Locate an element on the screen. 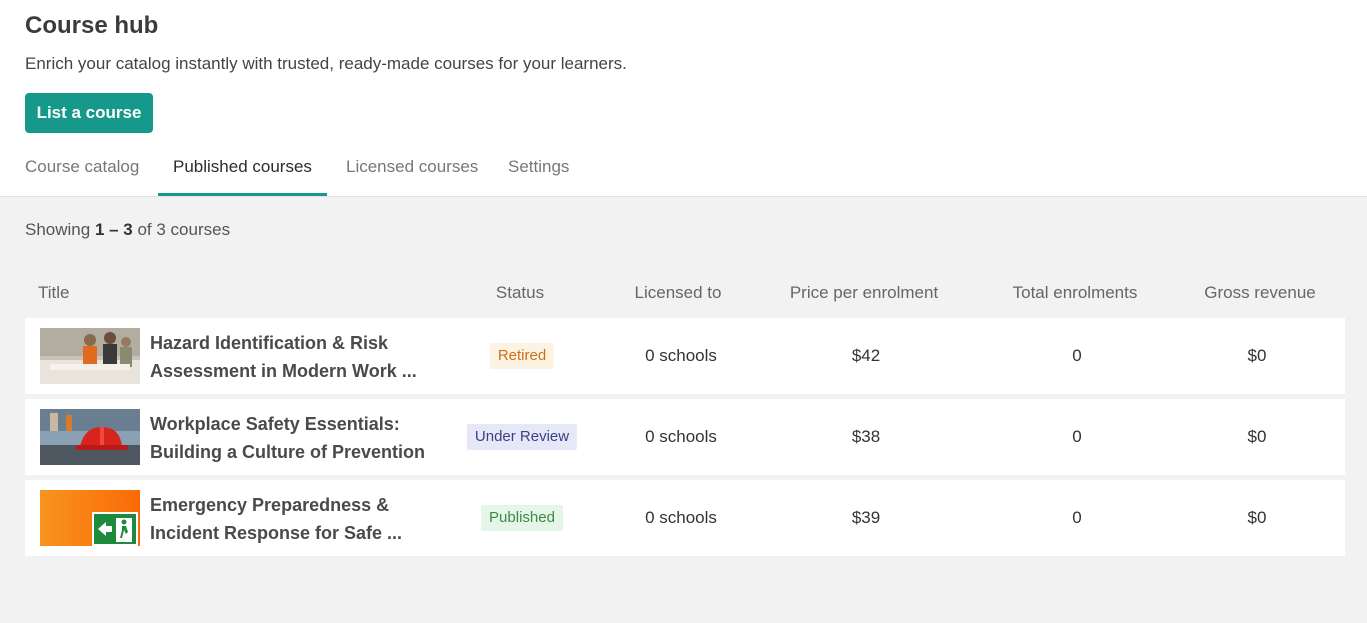  price-value: $42 is located at coordinates (866, 355).